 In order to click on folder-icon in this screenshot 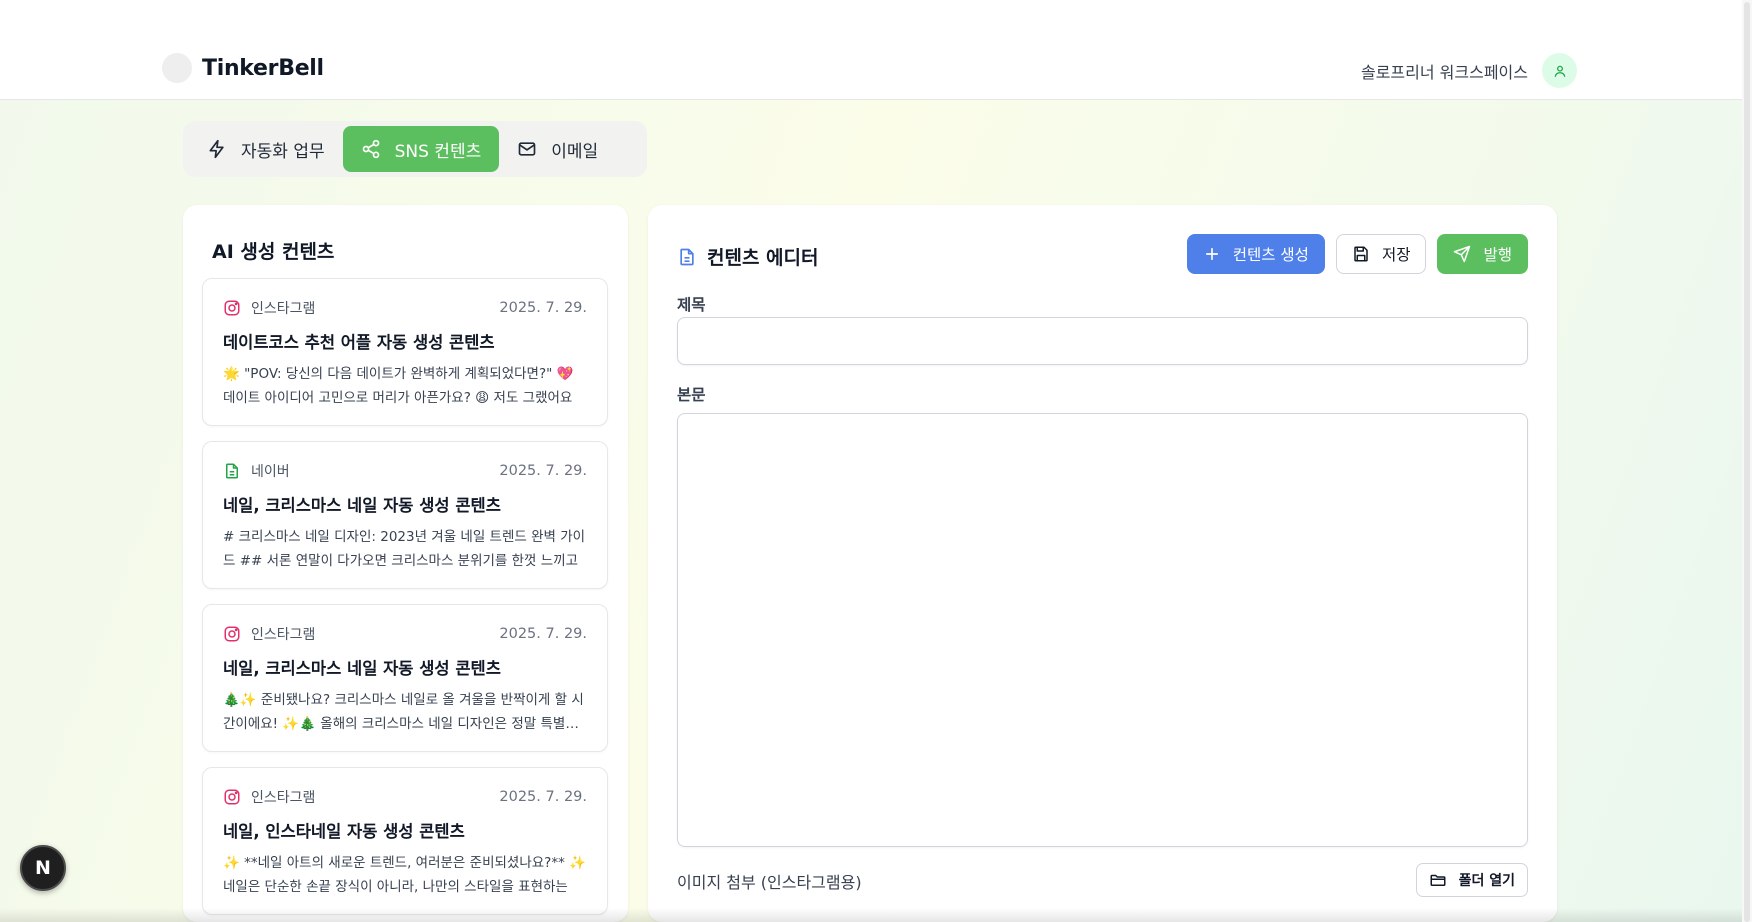, I will do `click(1438, 880)`.